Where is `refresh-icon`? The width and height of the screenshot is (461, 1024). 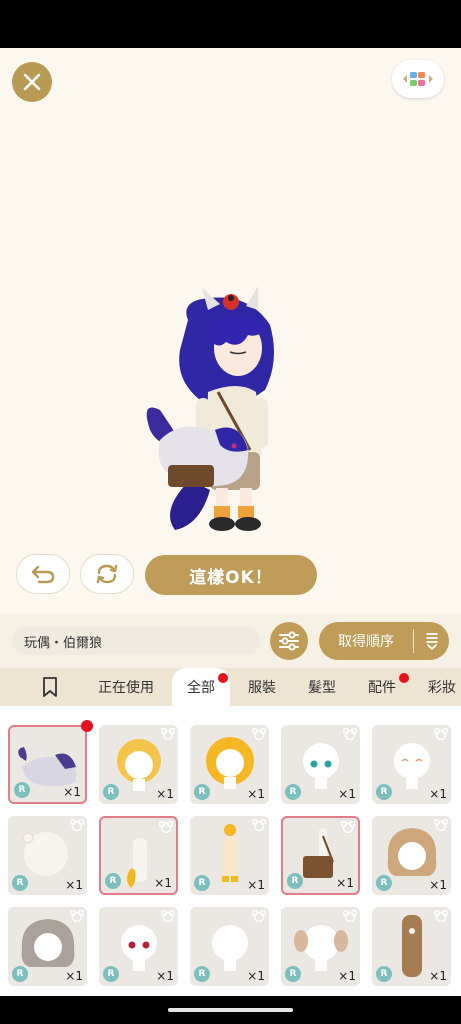 refresh-icon is located at coordinates (107, 574).